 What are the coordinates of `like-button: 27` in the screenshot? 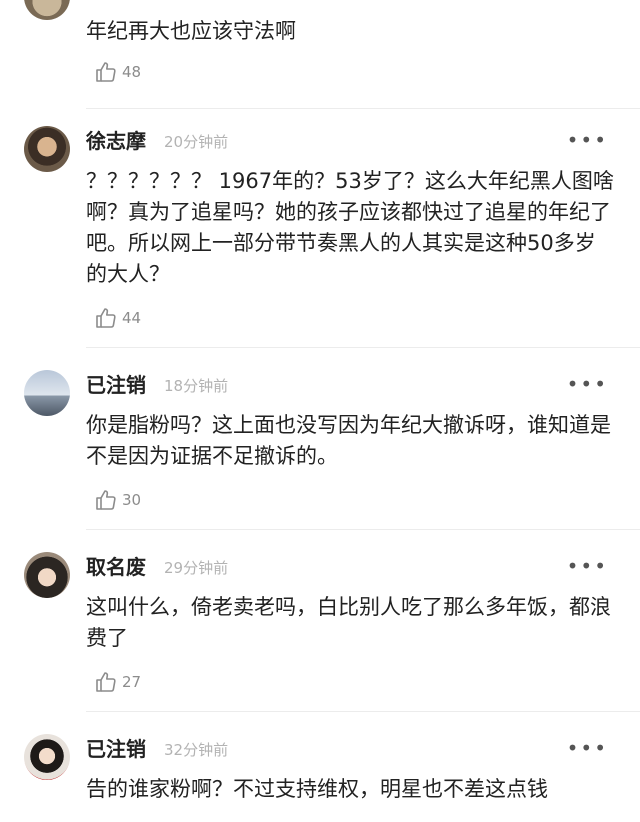 It's located at (117, 682).